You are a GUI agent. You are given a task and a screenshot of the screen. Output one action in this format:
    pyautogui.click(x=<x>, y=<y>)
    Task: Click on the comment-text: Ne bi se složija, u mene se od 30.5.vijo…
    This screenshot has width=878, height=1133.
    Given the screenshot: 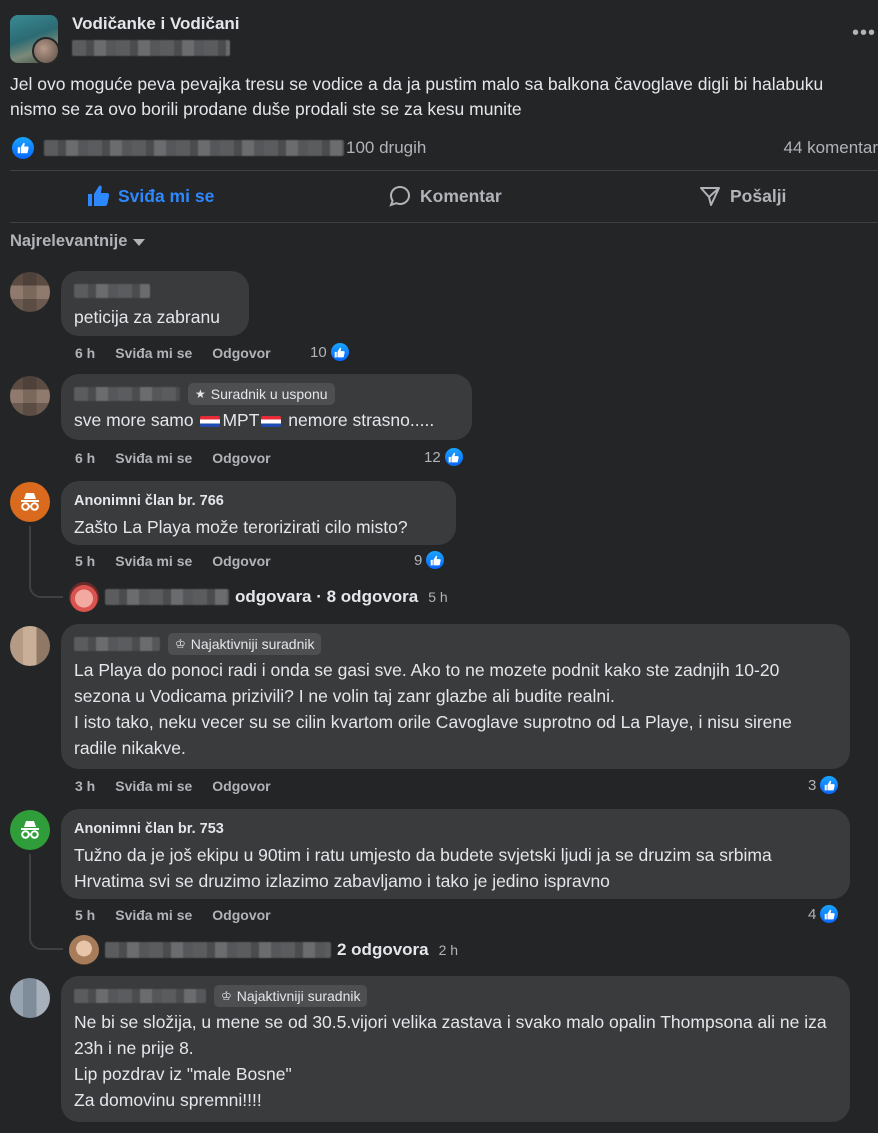 What is the action you would take?
    pyautogui.click(x=450, y=1061)
    